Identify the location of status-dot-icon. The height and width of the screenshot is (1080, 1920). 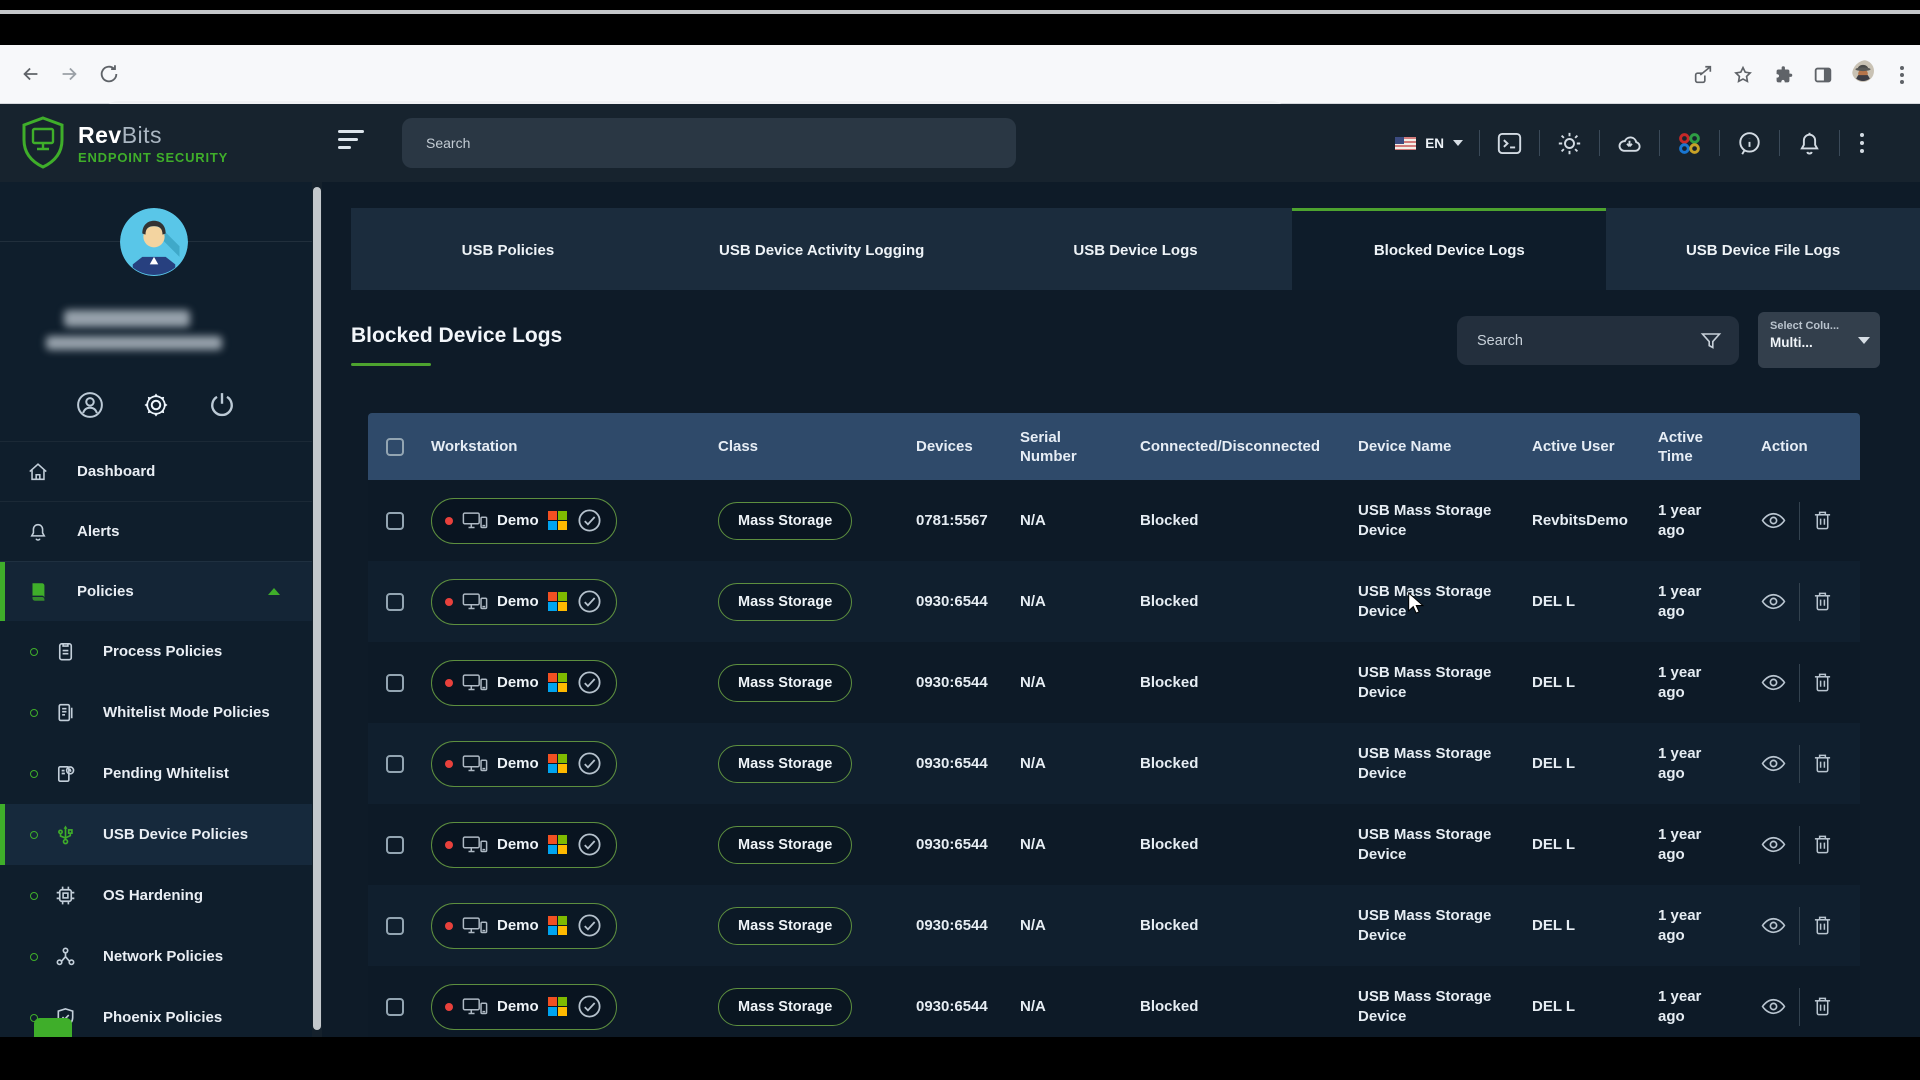
(449, 1006).